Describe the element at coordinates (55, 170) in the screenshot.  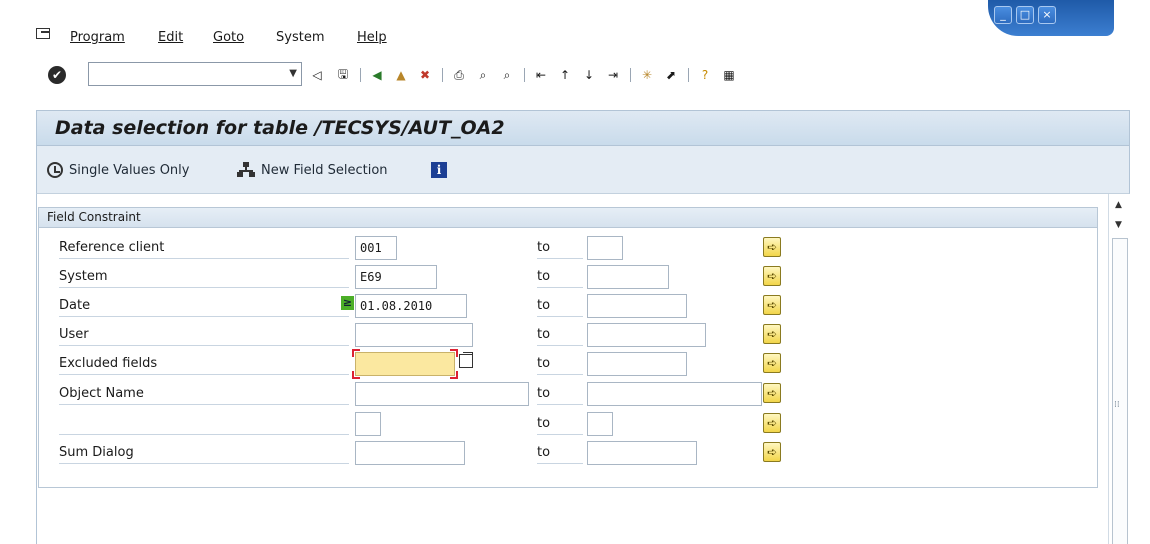
I see `execute-icon` at that location.